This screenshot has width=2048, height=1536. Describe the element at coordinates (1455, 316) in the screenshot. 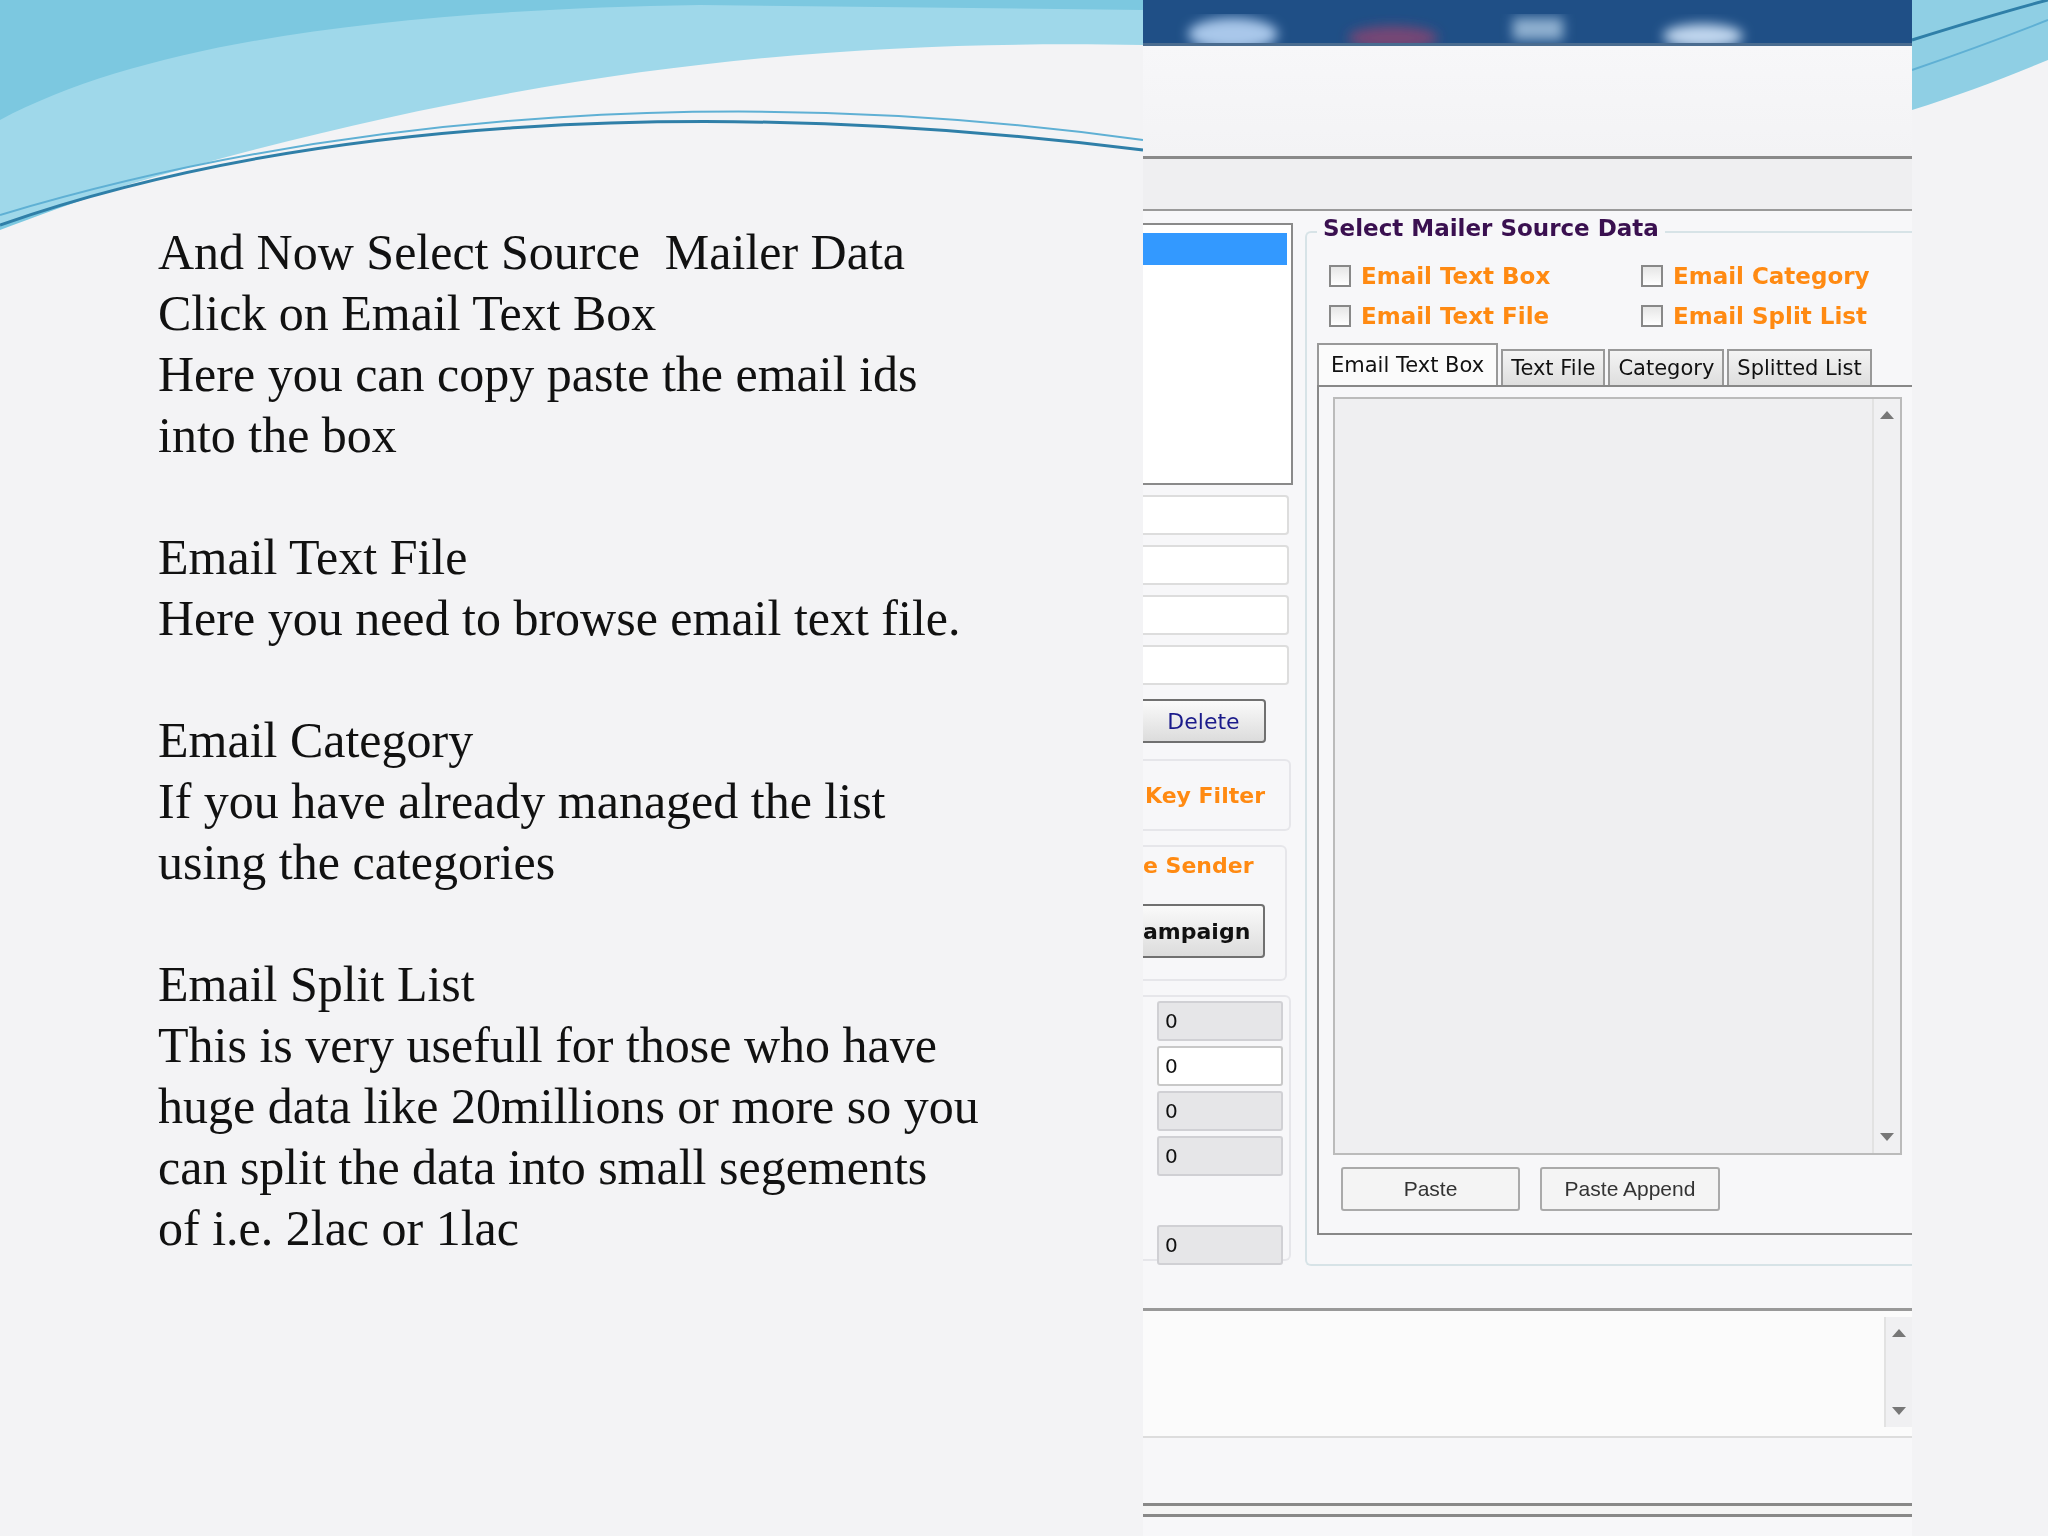

I see `checkbox-label: Email Text File` at that location.